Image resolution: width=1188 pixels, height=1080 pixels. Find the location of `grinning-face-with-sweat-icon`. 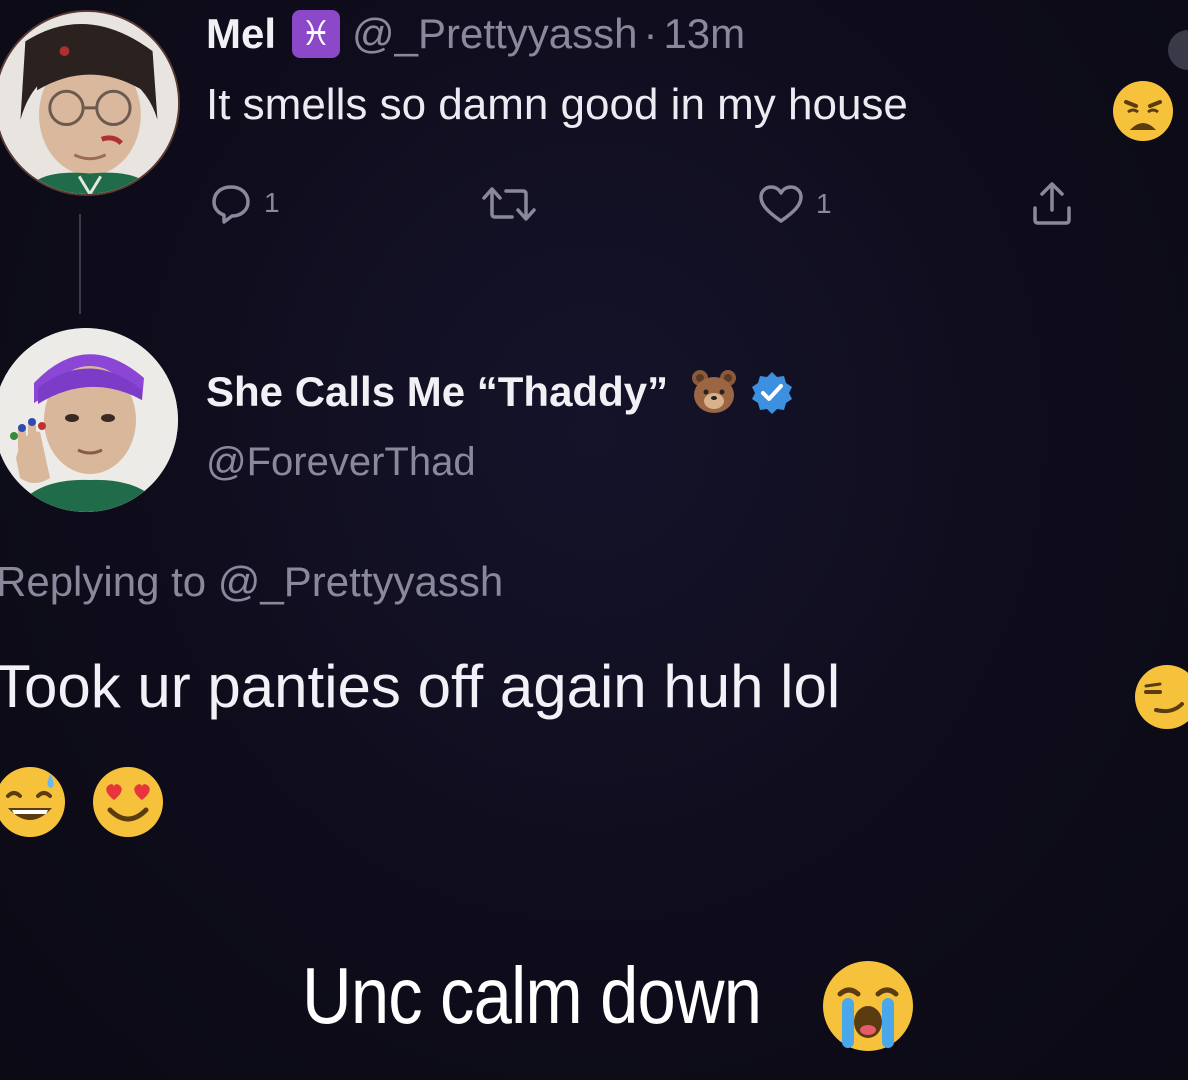

grinning-face-with-sweat-icon is located at coordinates (33, 802).